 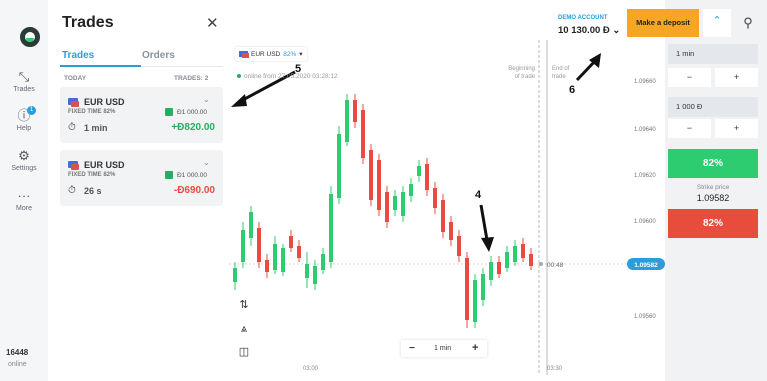 I want to click on amount-plus-button: +, so click(x=736, y=128).